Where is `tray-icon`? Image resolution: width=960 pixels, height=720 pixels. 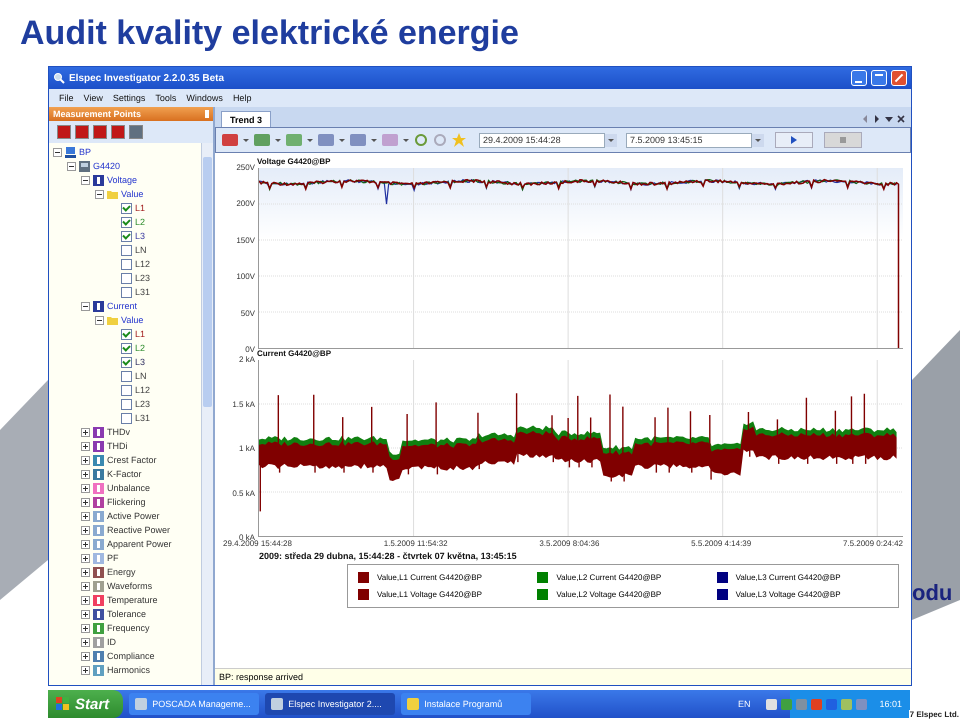 tray-icon is located at coordinates (772, 704).